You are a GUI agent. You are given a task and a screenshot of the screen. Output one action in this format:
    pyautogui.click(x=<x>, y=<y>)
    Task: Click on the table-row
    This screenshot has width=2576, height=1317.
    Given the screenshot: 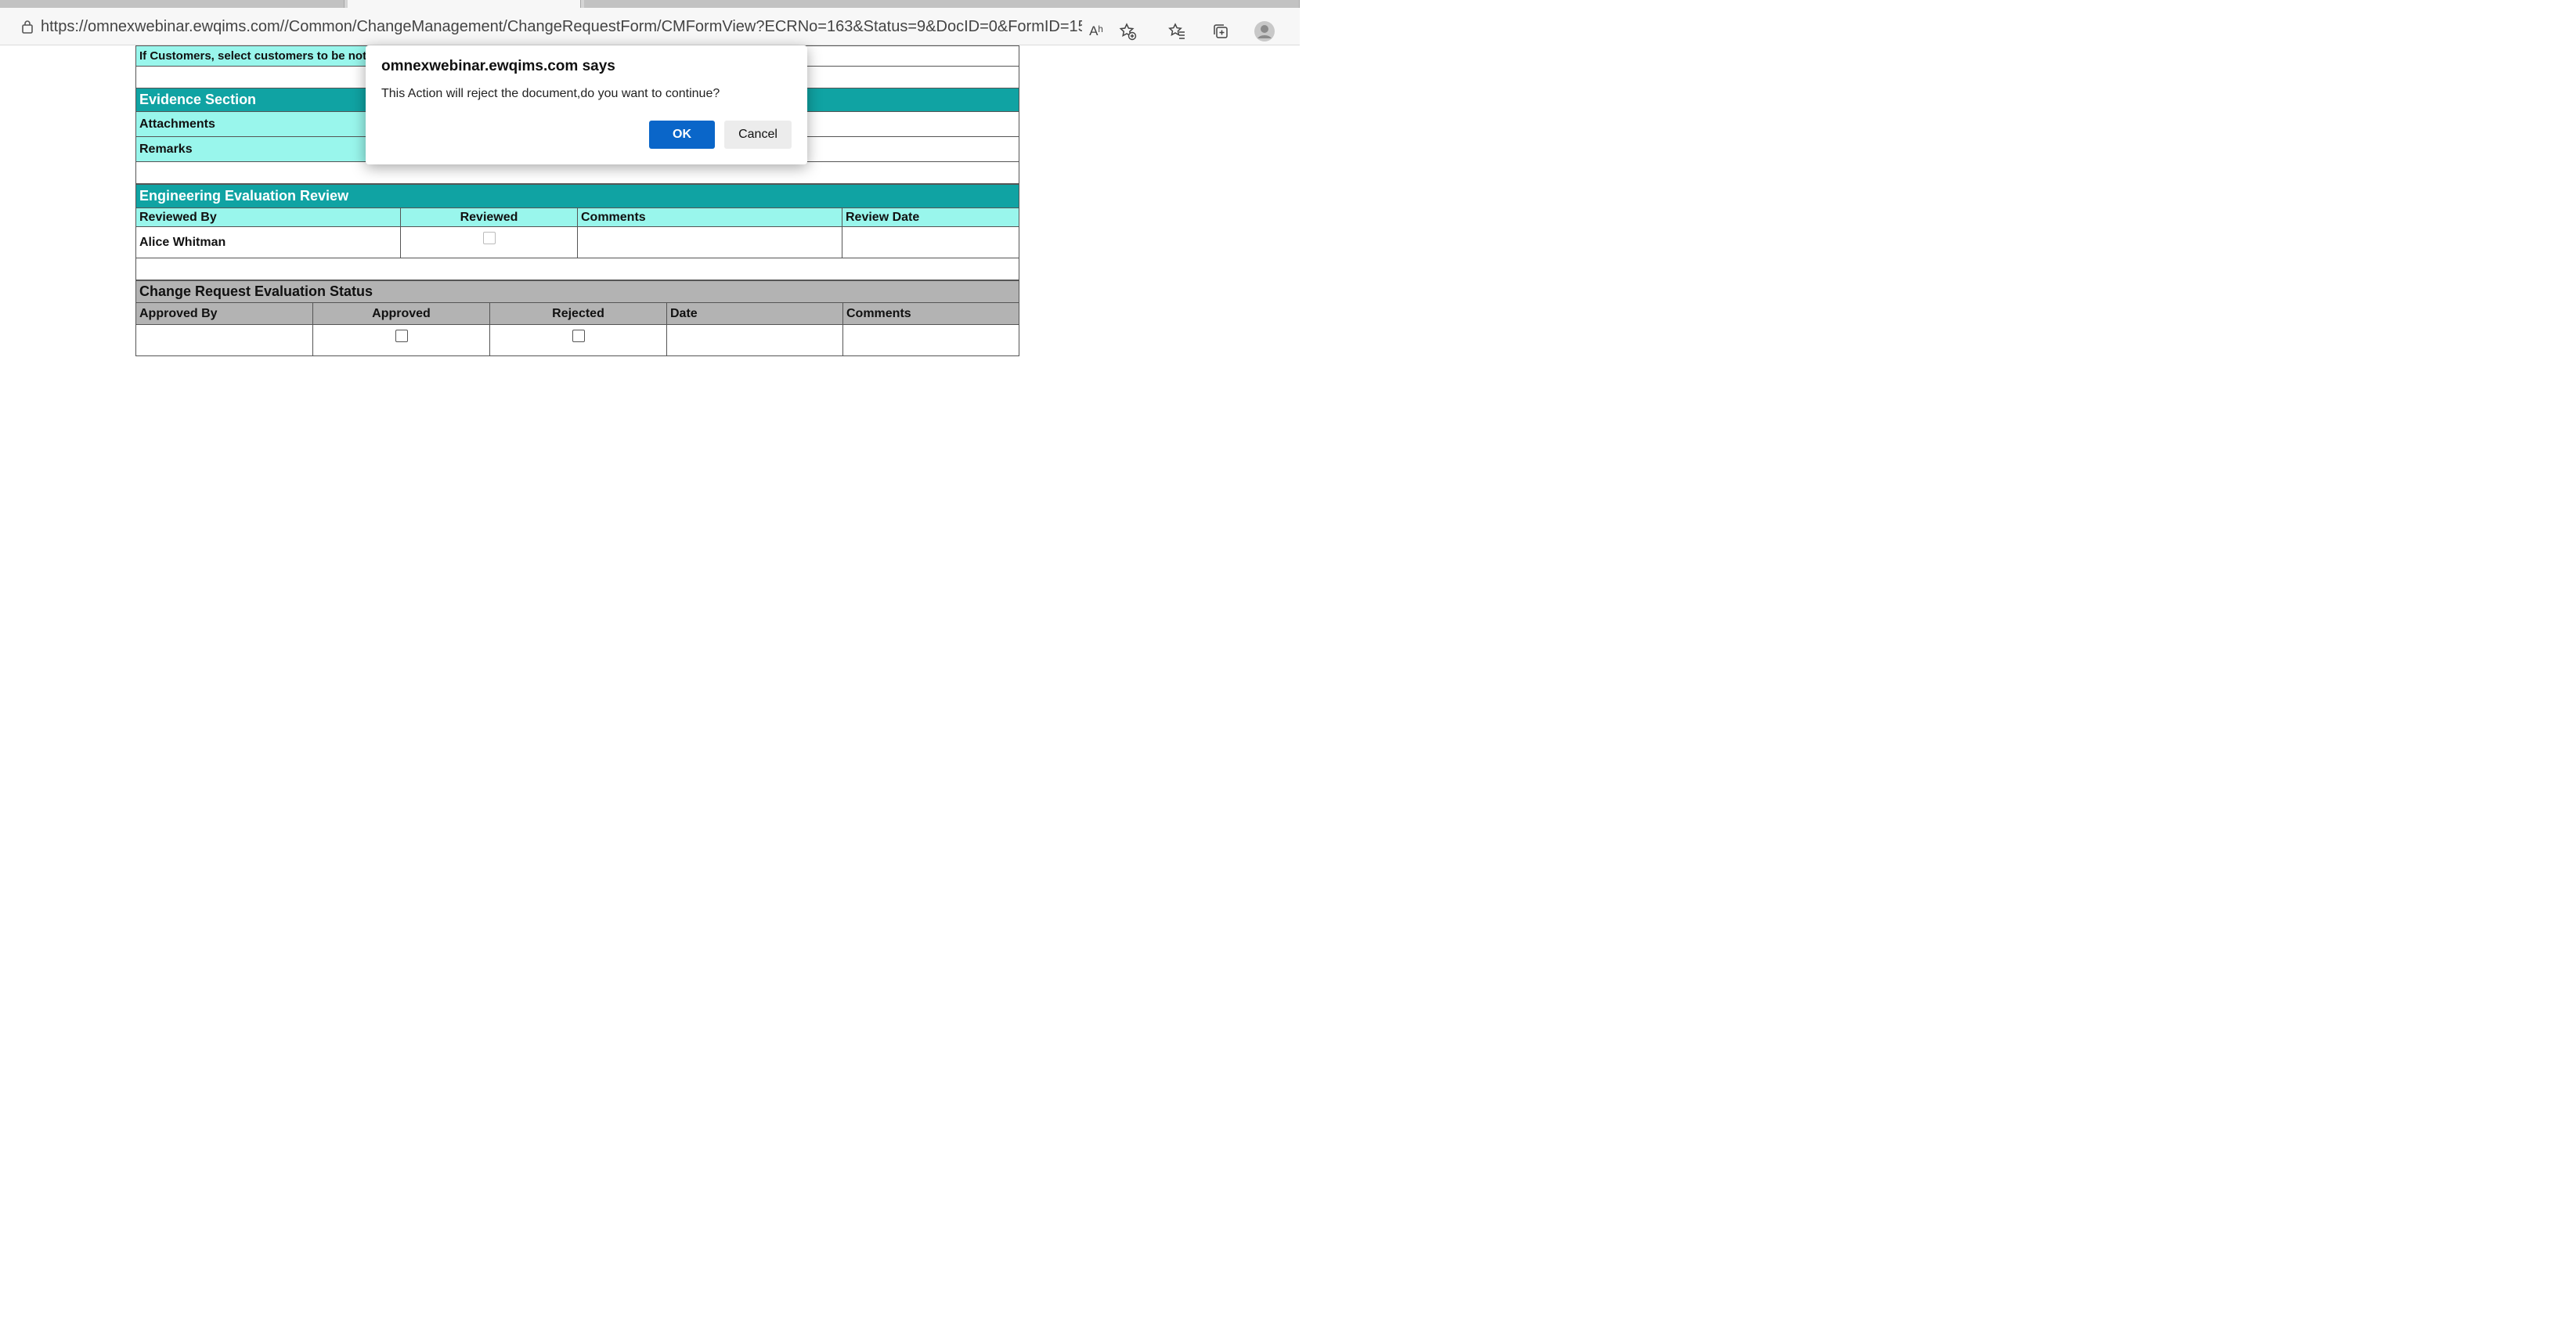 What is the action you would take?
    pyautogui.click(x=577, y=340)
    